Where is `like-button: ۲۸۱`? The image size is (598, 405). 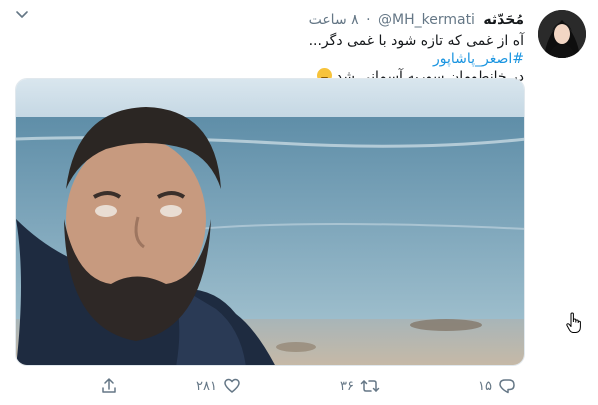
like-button: ۲۸۱ is located at coordinates (218, 386).